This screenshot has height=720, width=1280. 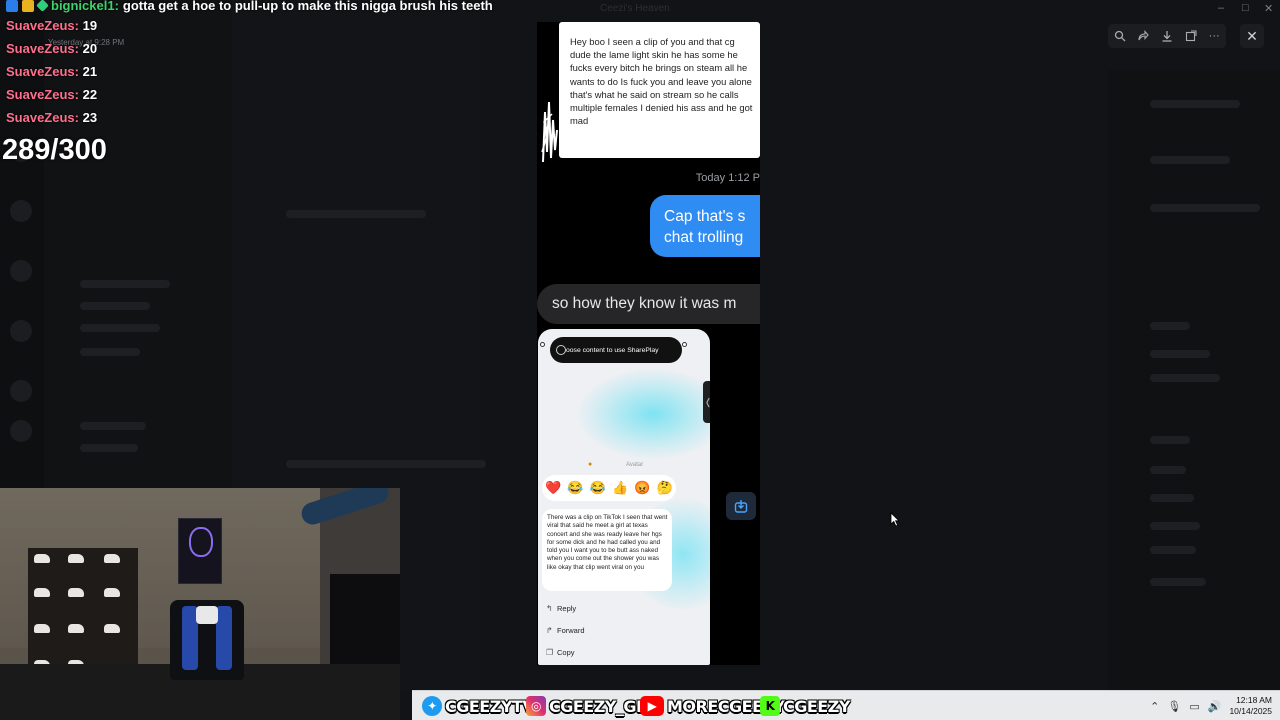 What do you see at coordinates (553, 487) in the screenshot?
I see `heart-emoji-icon: ❤️` at bounding box center [553, 487].